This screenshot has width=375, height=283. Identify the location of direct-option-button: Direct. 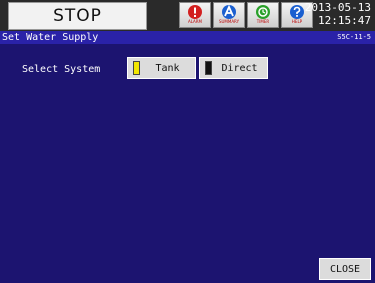
(233, 68).